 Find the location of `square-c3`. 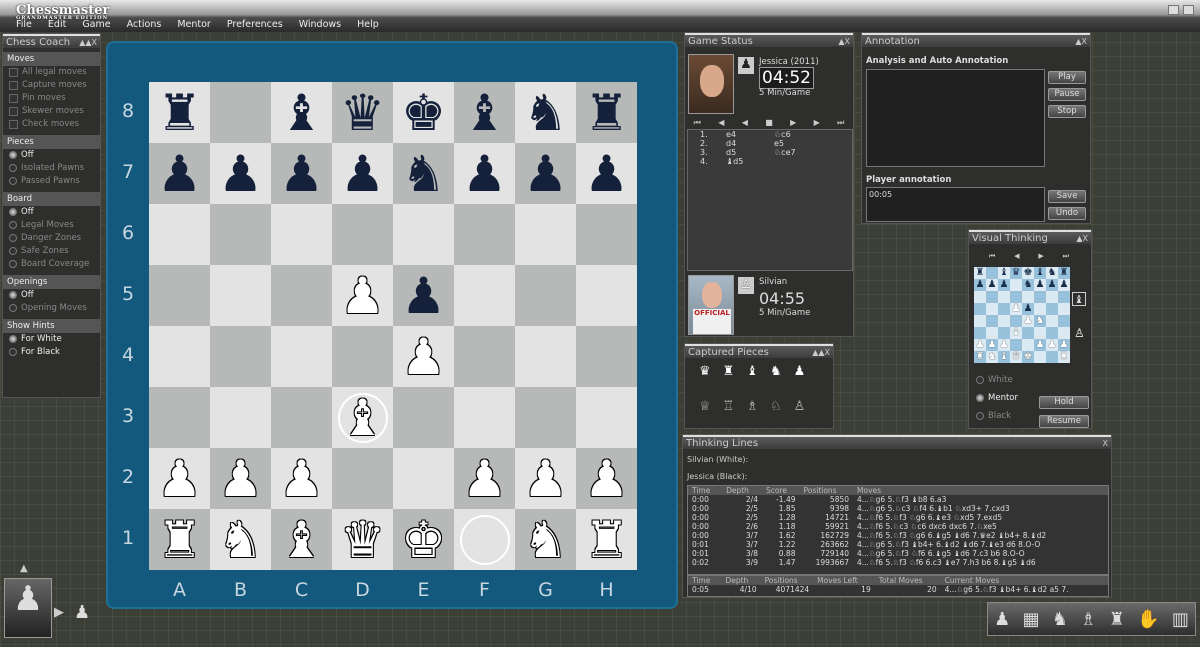

square-c3 is located at coordinates (301, 417).